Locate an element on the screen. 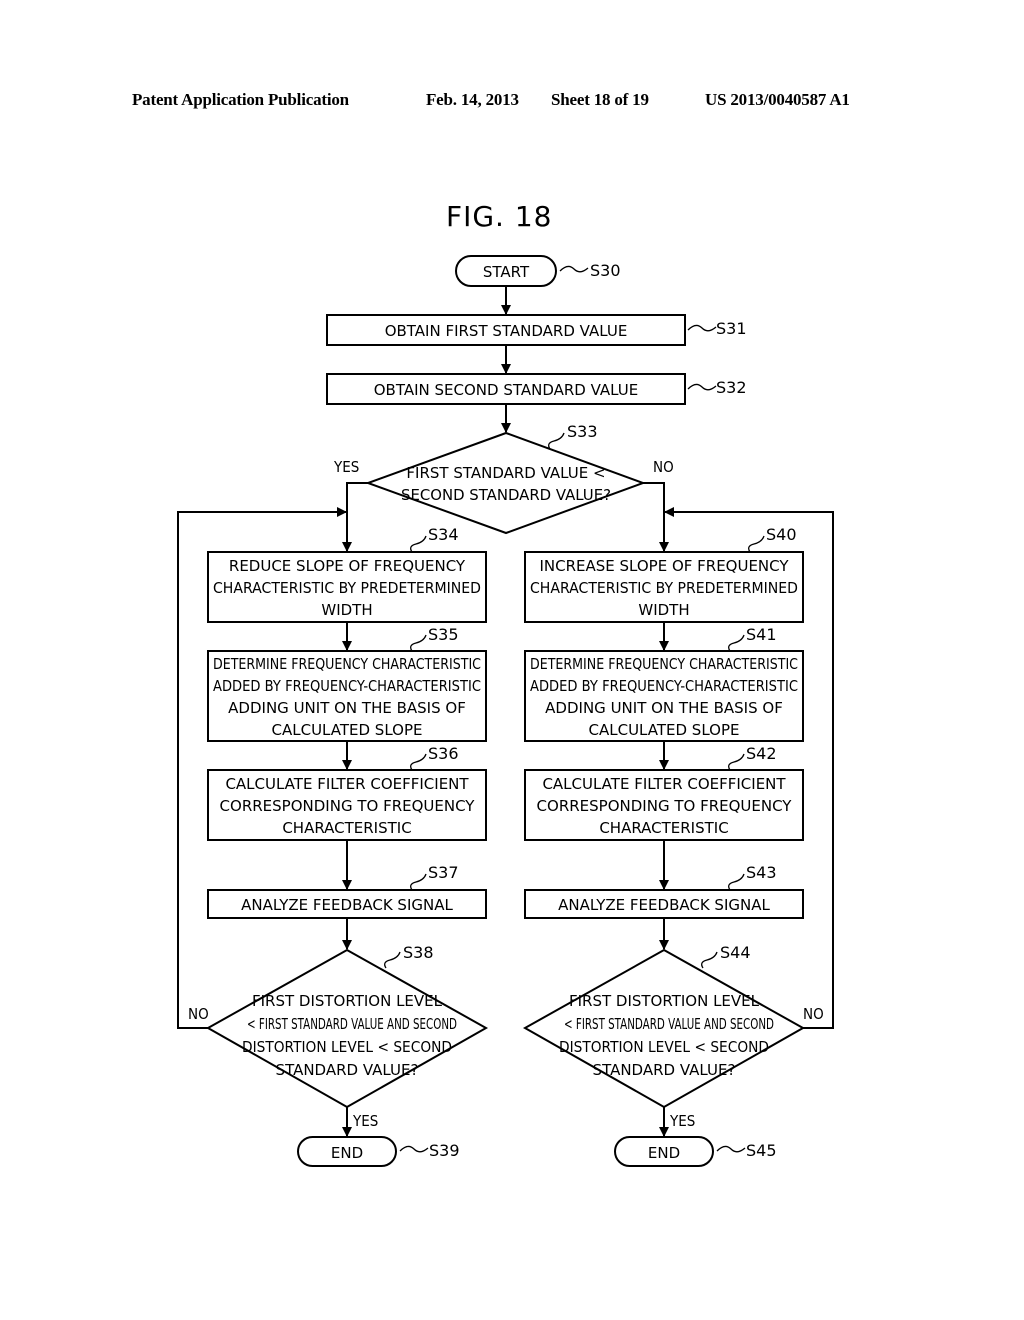 The image size is (1024, 1320). box-text-s31: OBTAIN FIRST STANDARD VALUE is located at coordinates (506, 331).